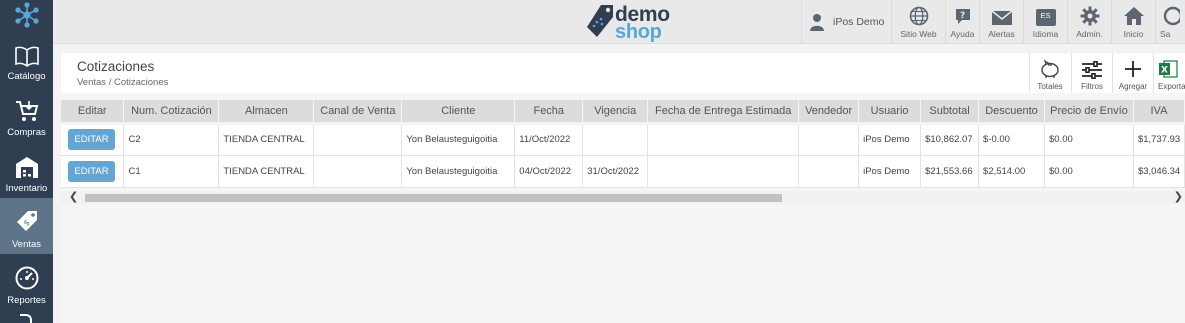 This screenshot has width=1185, height=323. Describe the element at coordinates (723, 111) in the screenshot. I see `column-header: Fecha de Entrega Estimada` at that location.